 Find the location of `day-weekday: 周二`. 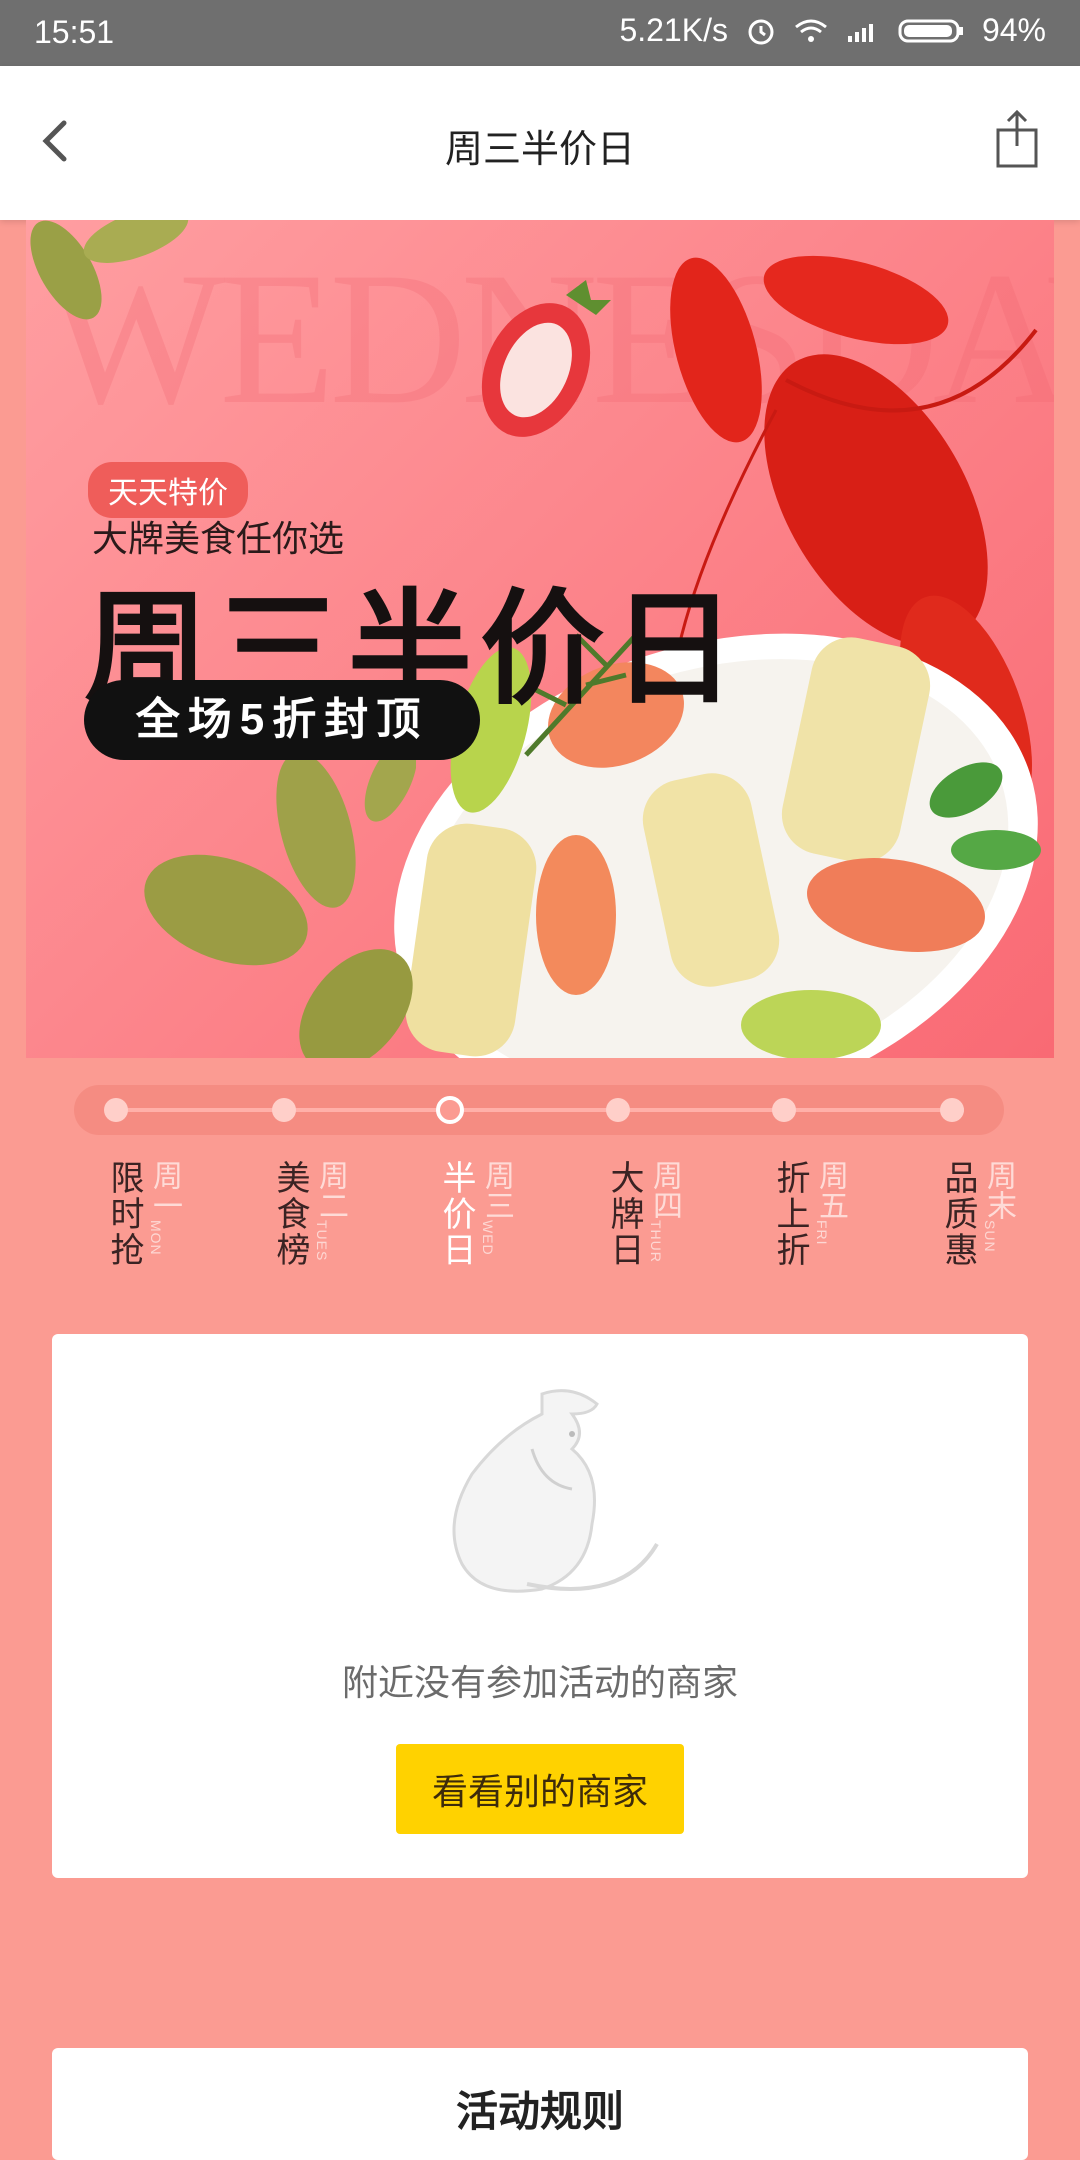

day-weekday: 周二 is located at coordinates (330, 1190).